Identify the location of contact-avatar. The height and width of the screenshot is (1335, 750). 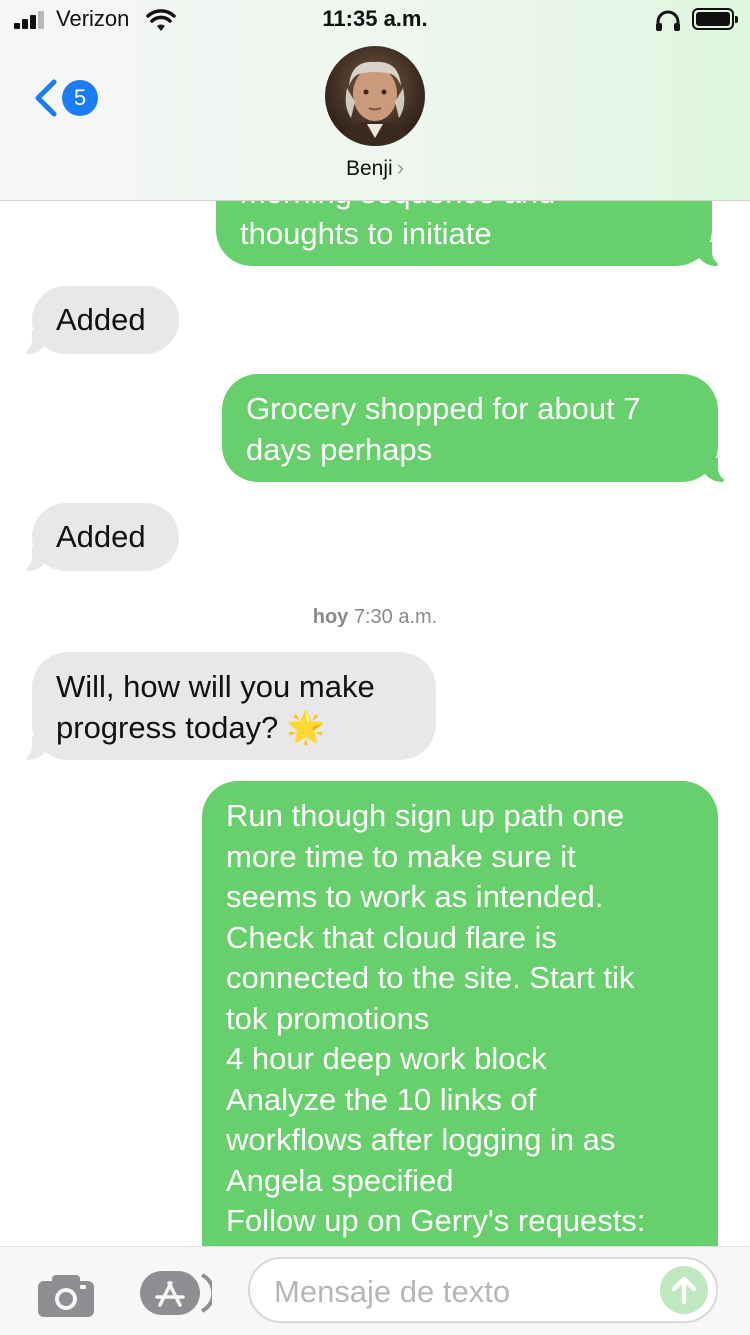
(375, 96).